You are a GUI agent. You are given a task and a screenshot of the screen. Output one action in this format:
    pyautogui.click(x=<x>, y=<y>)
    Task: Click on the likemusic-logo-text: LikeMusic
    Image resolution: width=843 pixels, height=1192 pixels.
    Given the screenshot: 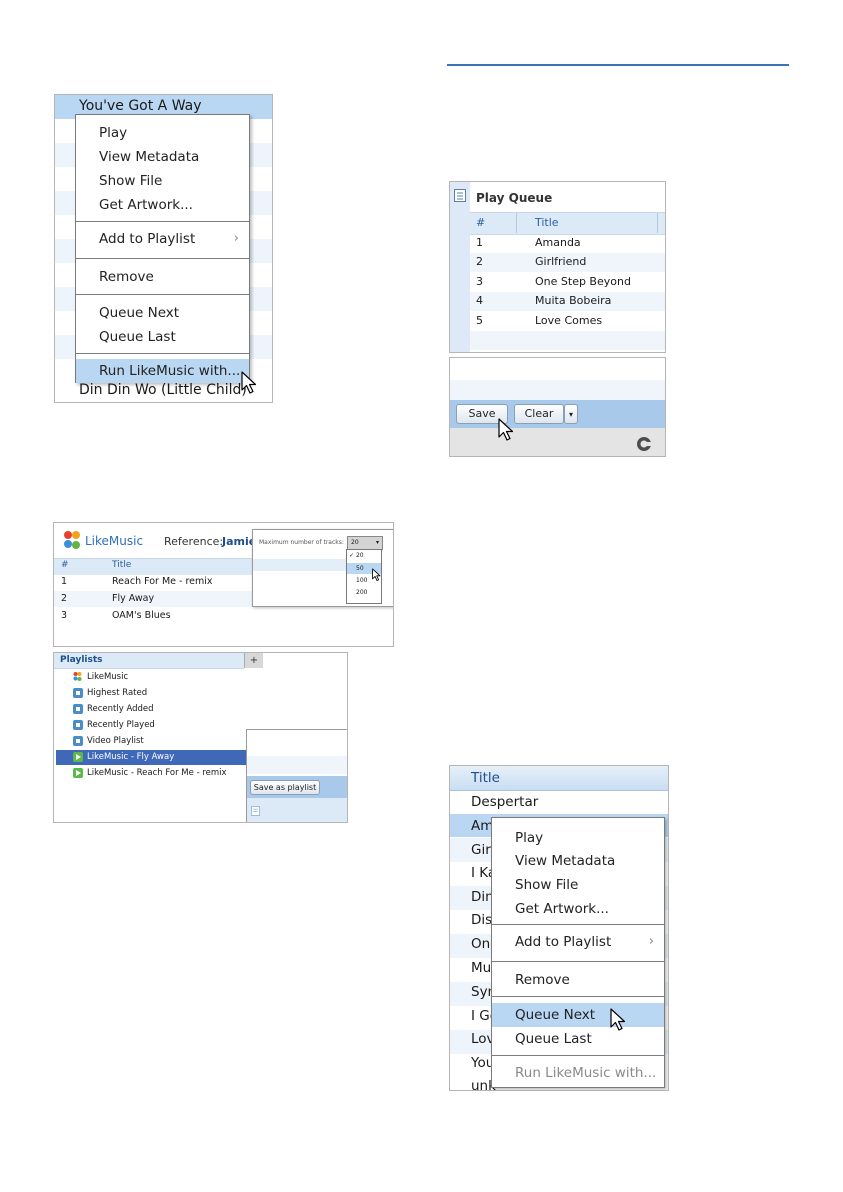 What is the action you would take?
    pyautogui.click(x=114, y=541)
    